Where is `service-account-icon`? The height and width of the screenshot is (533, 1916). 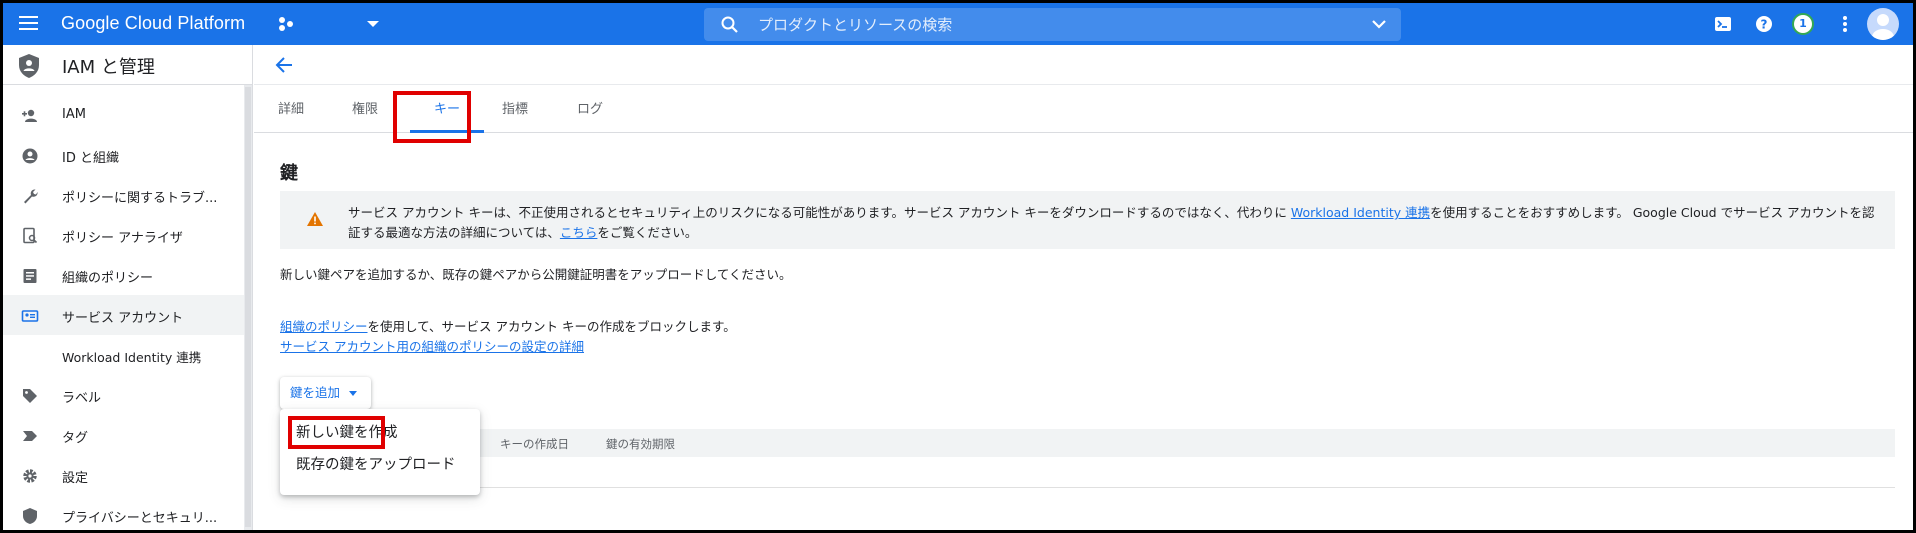
service-account-icon is located at coordinates (30, 316).